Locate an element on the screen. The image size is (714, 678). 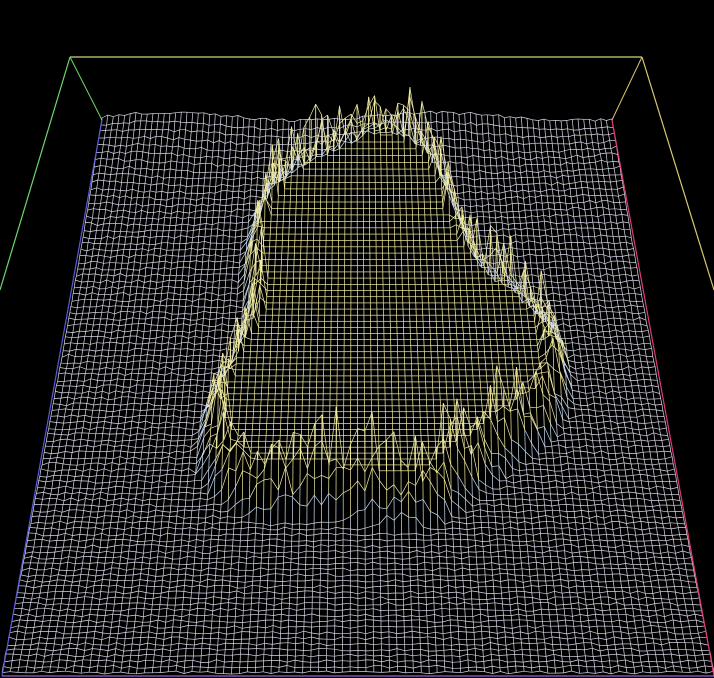
box-right-upright is located at coordinates (677, 173).